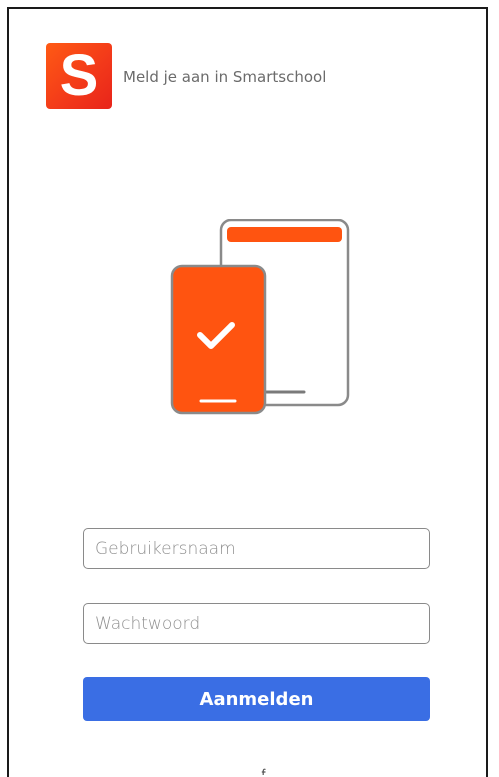  Describe the element at coordinates (256, 548) in the screenshot. I see `username-input` at that location.